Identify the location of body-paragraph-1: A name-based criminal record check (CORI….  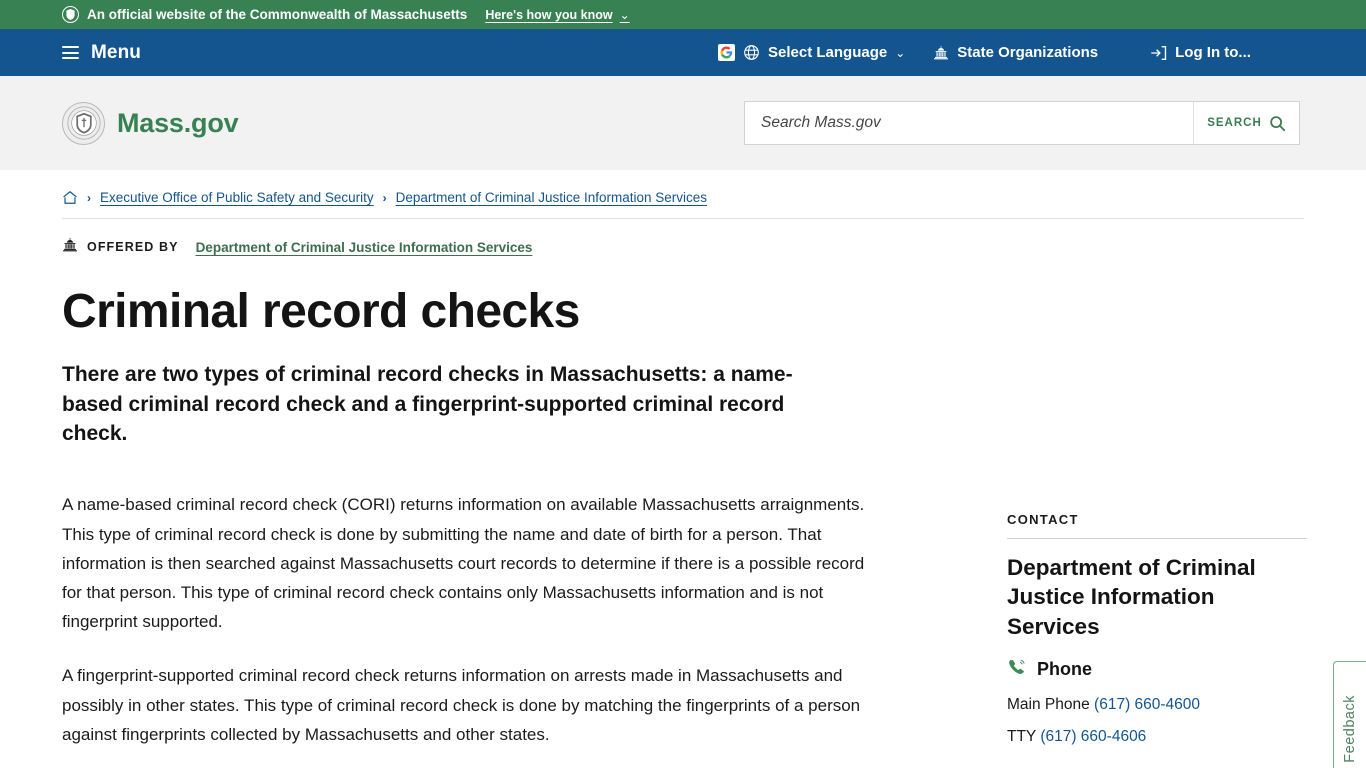
(463, 563).